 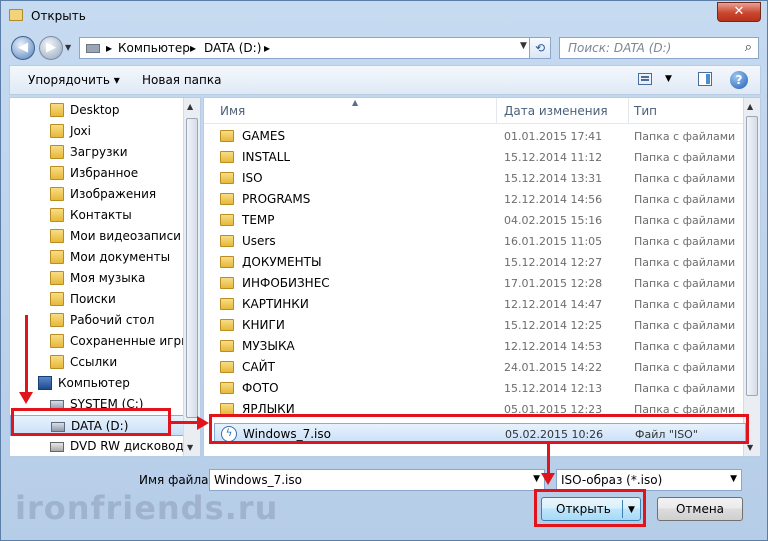 What do you see at coordinates (105, 446) in the screenshot?
I see `tree-item: DVD RW дисковод (E:` at bounding box center [105, 446].